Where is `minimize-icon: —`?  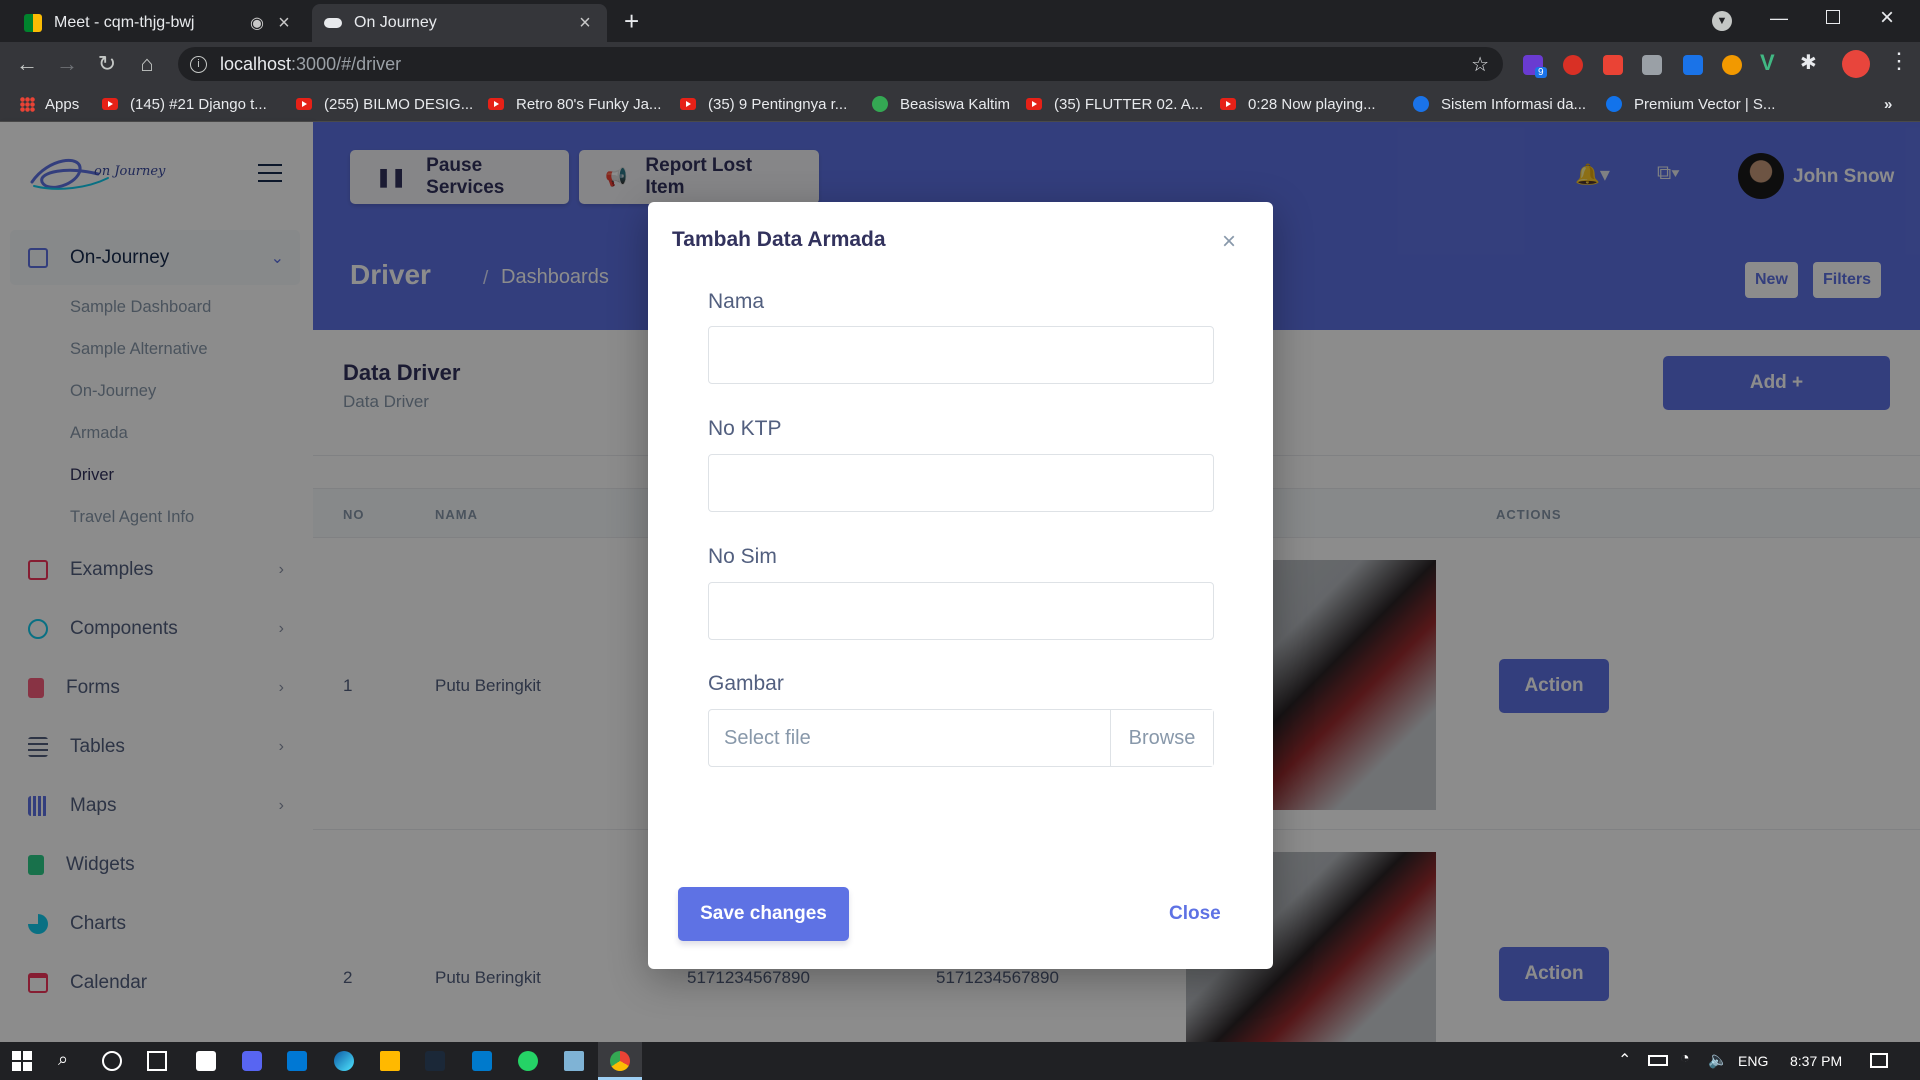 minimize-icon: — is located at coordinates (1779, 18).